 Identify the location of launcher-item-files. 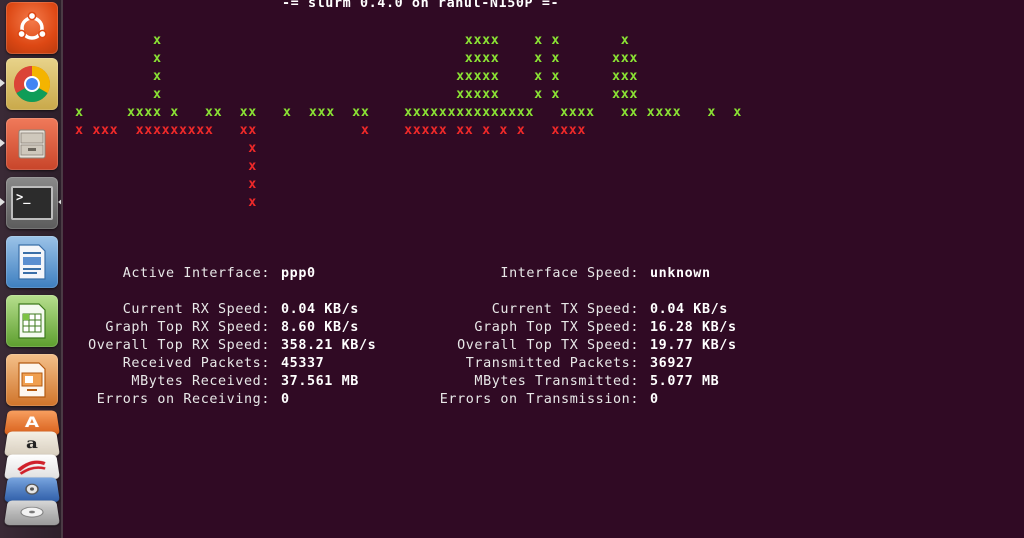
(32, 144).